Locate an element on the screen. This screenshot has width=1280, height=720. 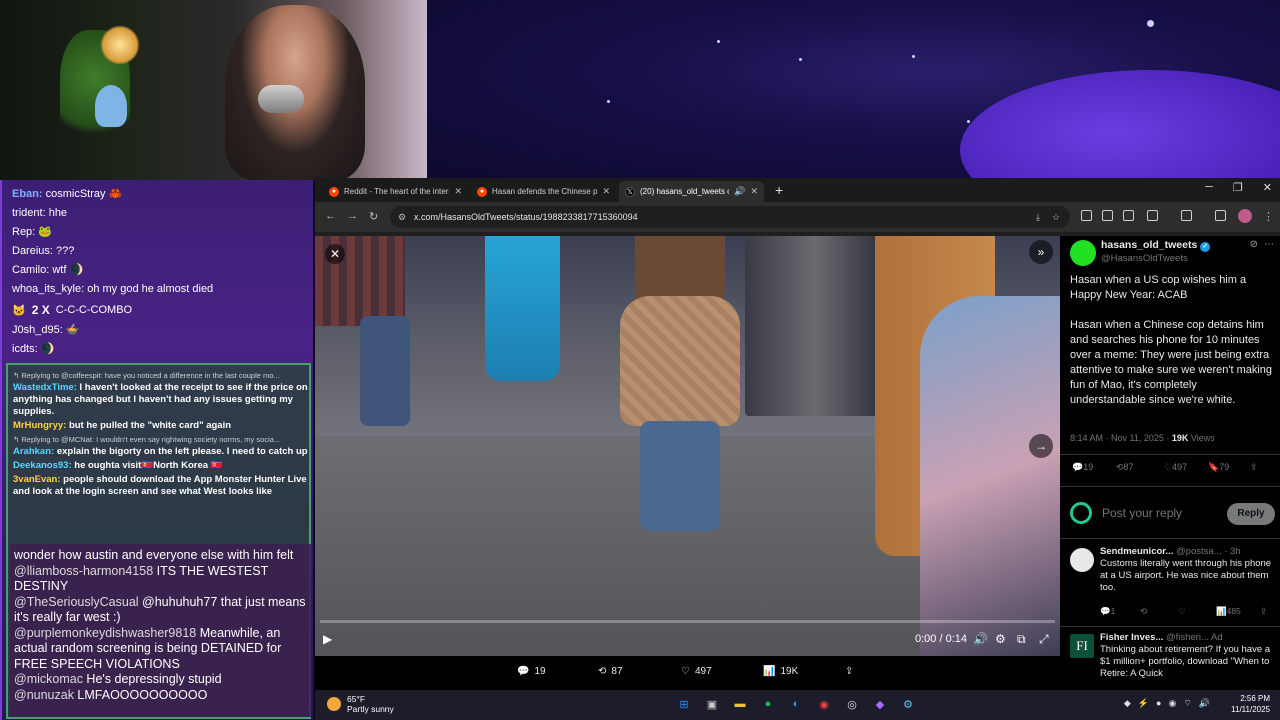
verified-badge-icon: ✓ is located at coordinates (1205, 247).